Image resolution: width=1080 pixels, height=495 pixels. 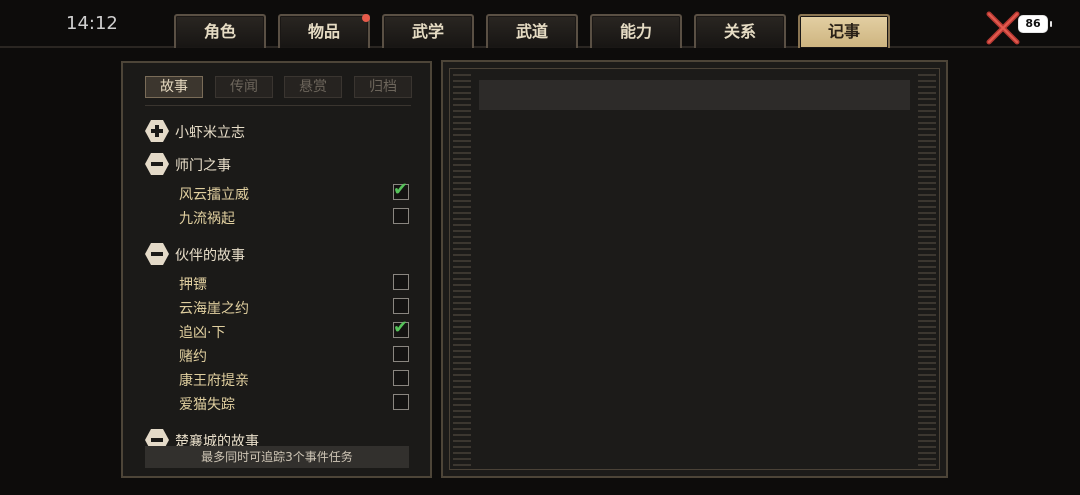 I want to click on tab-3: 武道, so click(x=532, y=31).